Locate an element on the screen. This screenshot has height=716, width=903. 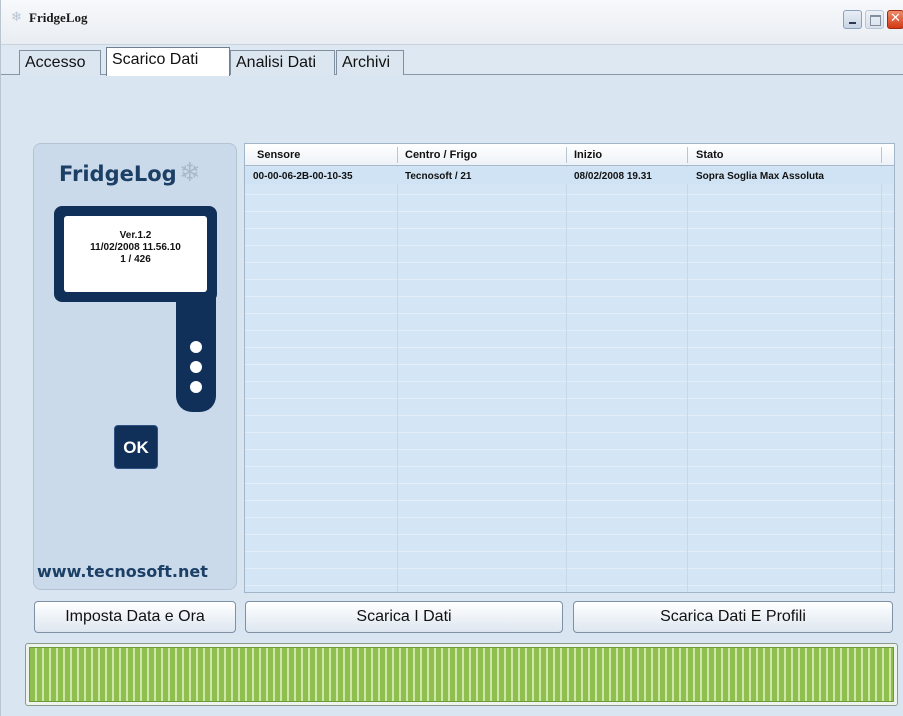
device-stem is located at coordinates (196, 353).